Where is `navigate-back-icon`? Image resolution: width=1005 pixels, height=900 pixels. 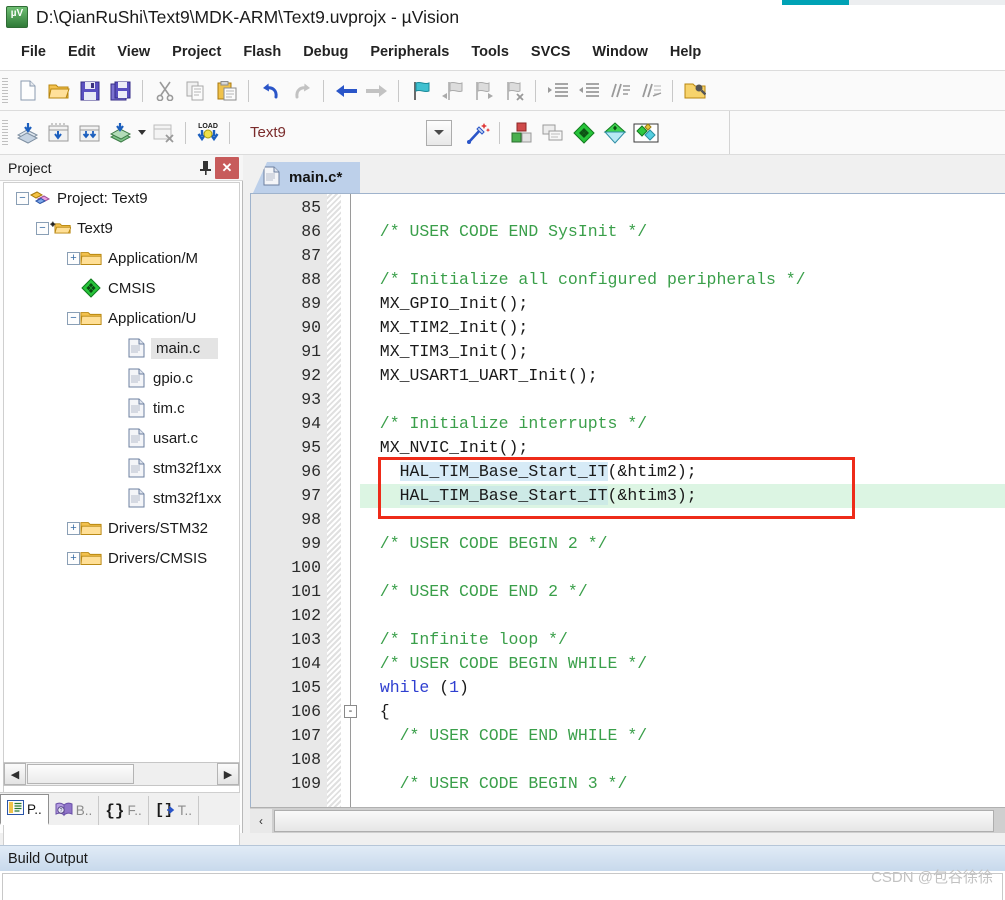 navigate-back-icon is located at coordinates (345, 91).